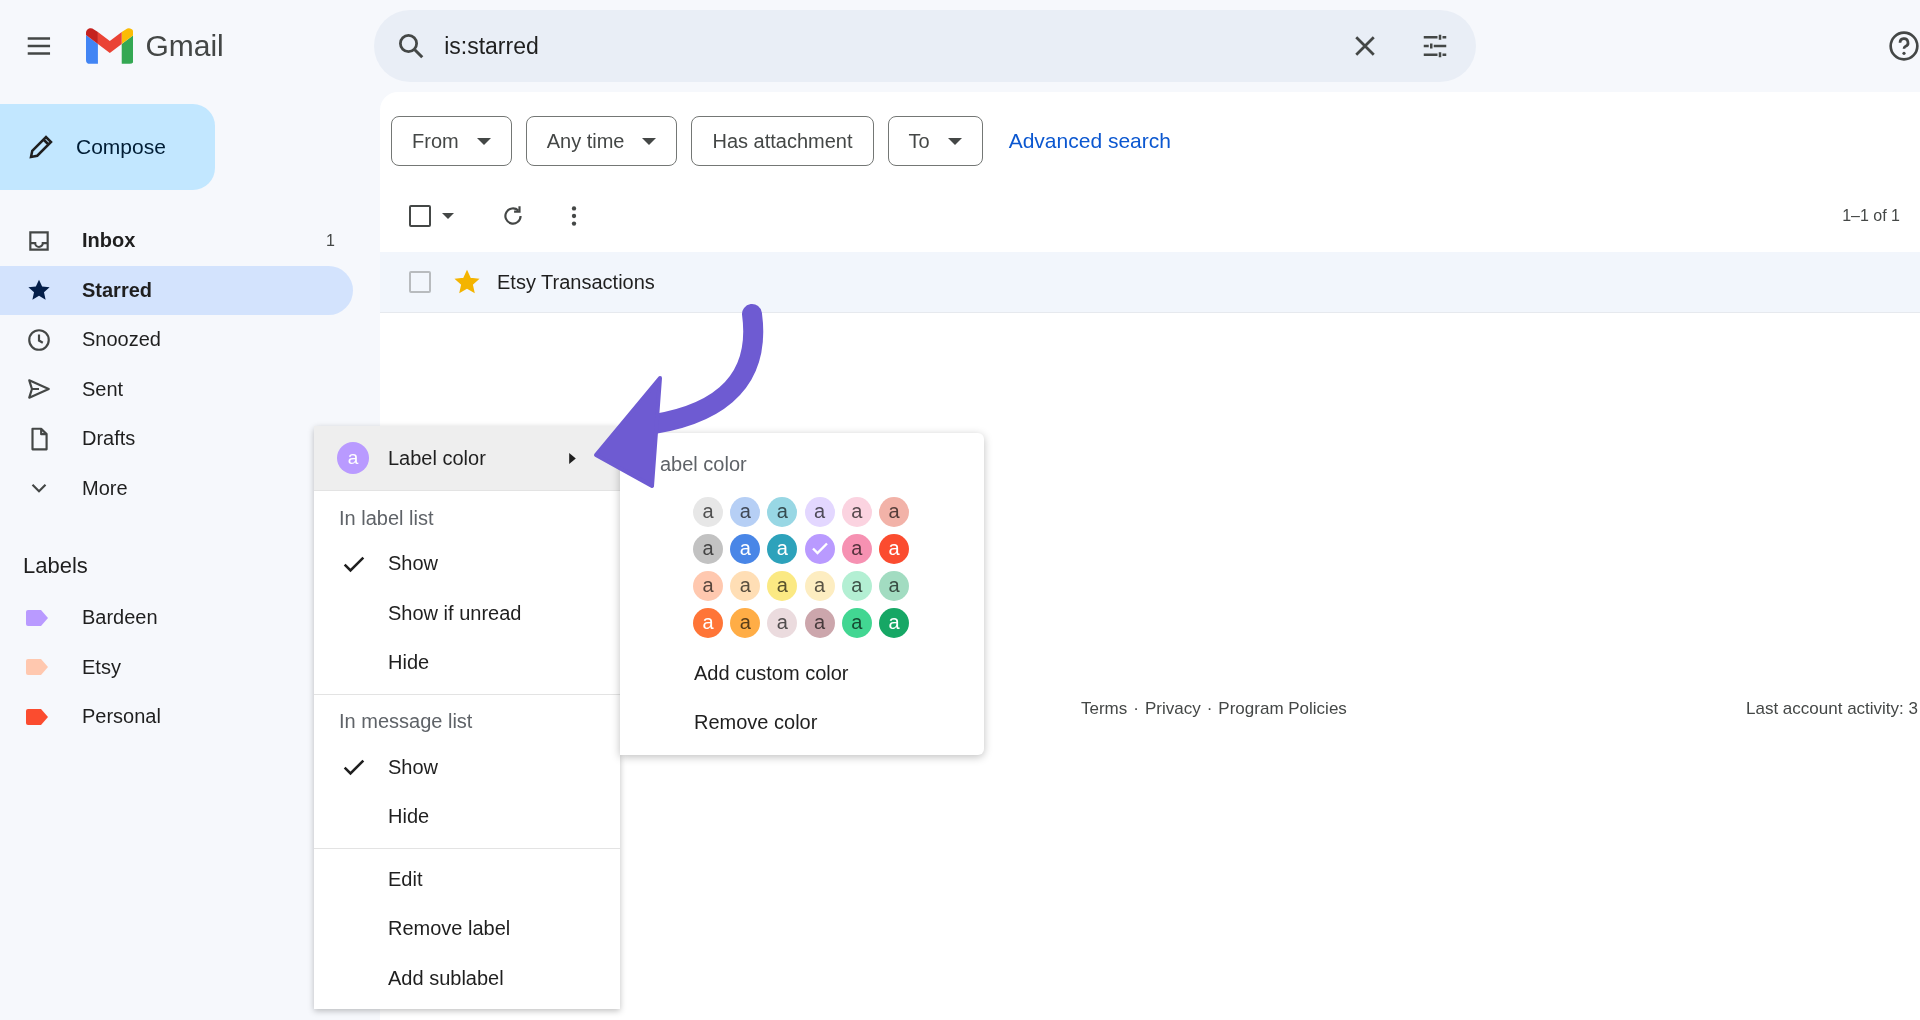 The image size is (1920, 1020). What do you see at coordinates (56, 566) in the screenshot?
I see `labels-heading: Labels` at bounding box center [56, 566].